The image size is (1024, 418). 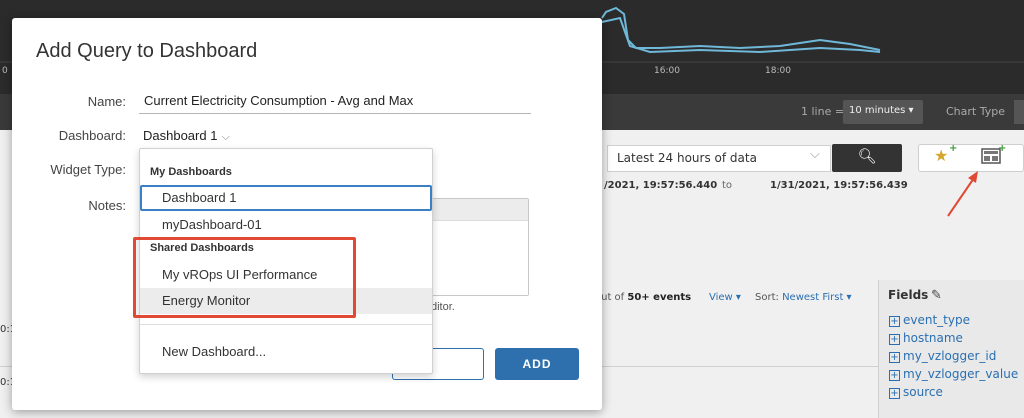 I want to click on name-label: Name:, so click(x=106, y=101).